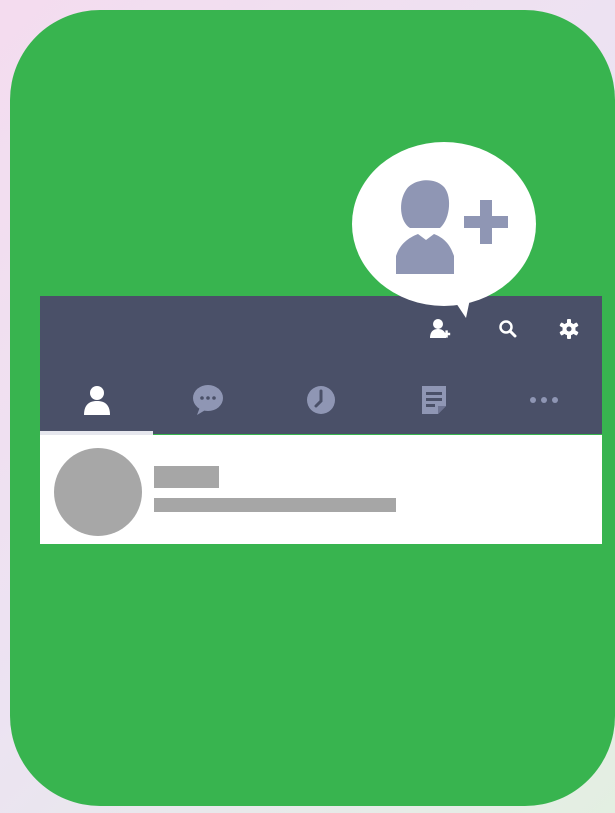  I want to click on tab-friends, so click(97, 400).